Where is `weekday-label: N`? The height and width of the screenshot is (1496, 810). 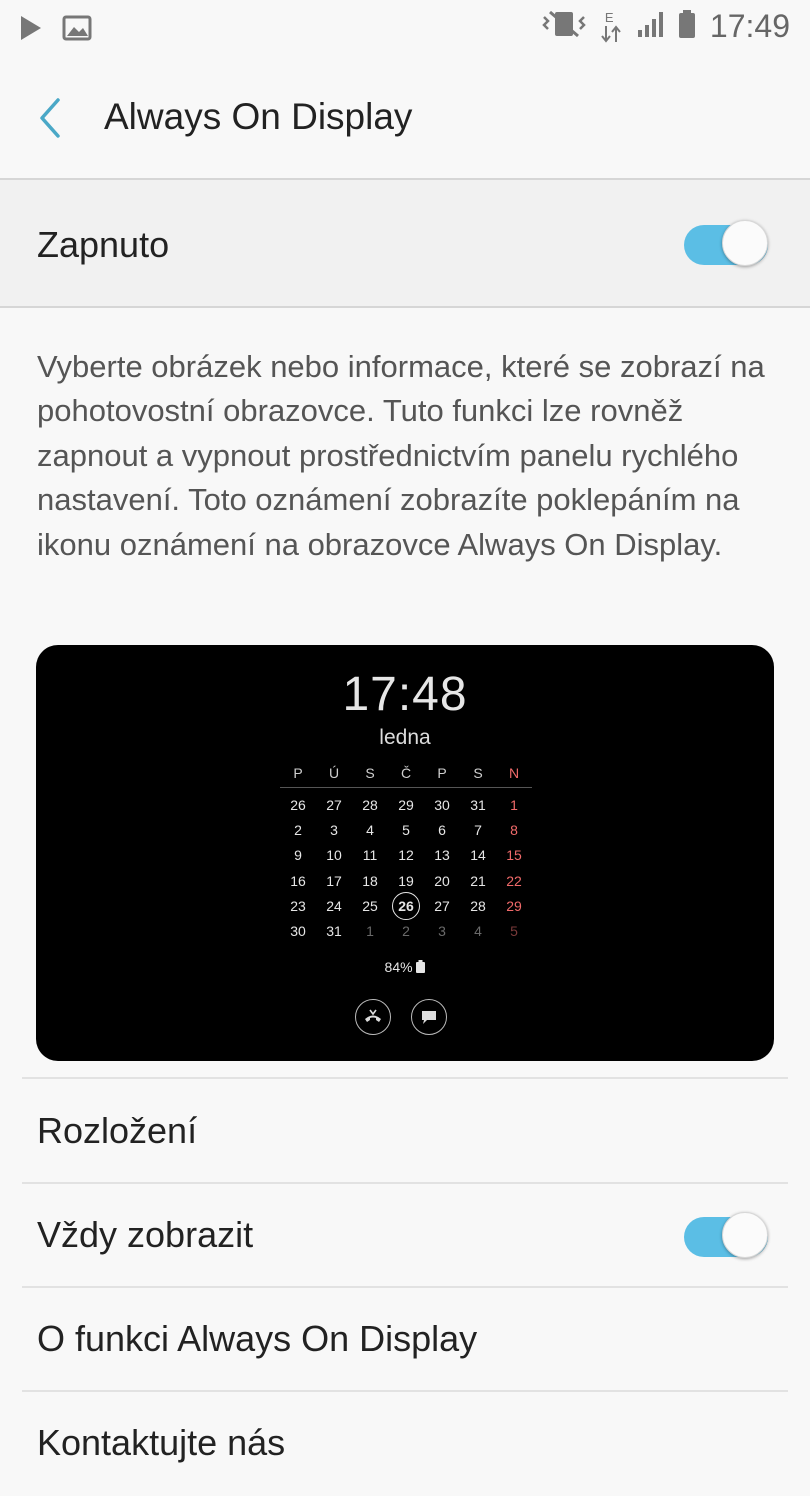 weekday-label: N is located at coordinates (514, 773).